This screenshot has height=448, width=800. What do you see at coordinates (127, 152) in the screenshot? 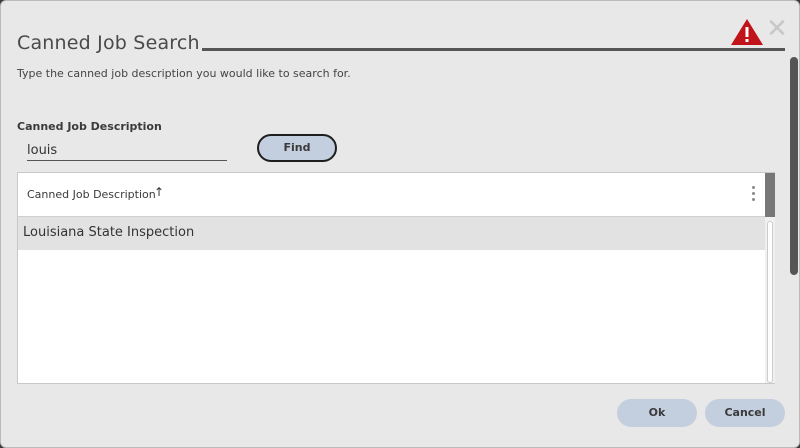
I see `description-search-input` at bounding box center [127, 152].